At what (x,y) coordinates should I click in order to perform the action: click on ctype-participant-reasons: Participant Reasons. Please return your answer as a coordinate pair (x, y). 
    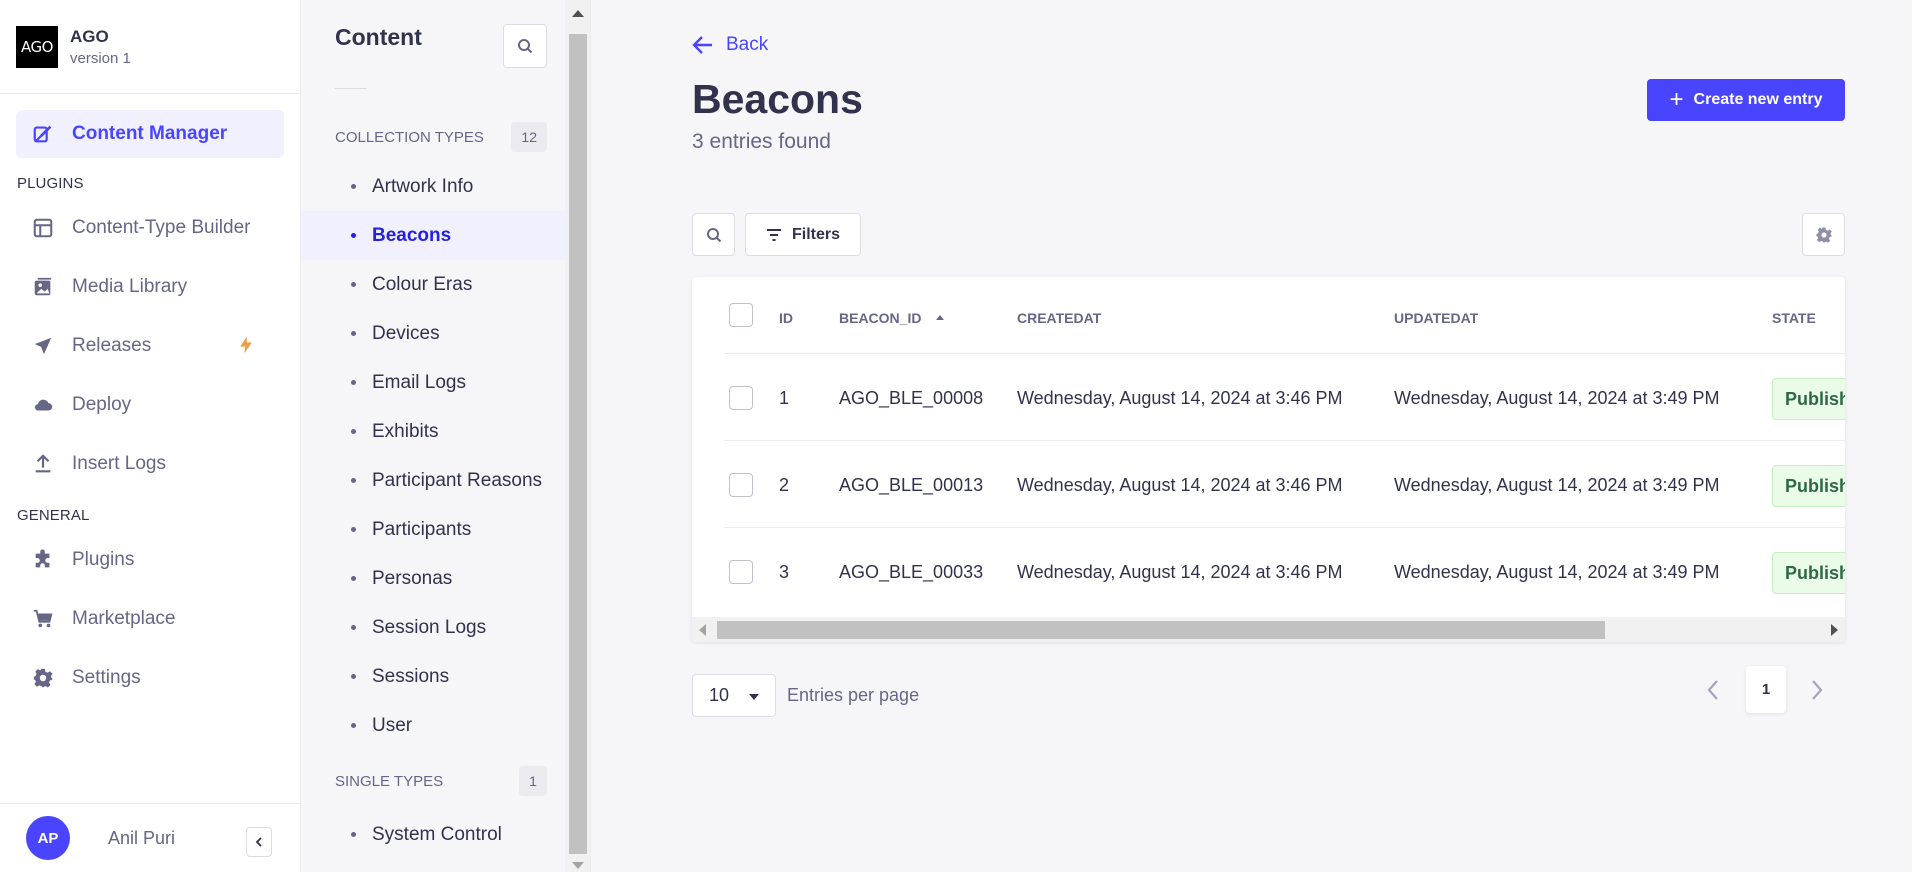
    Looking at the image, I should click on (445, 480).